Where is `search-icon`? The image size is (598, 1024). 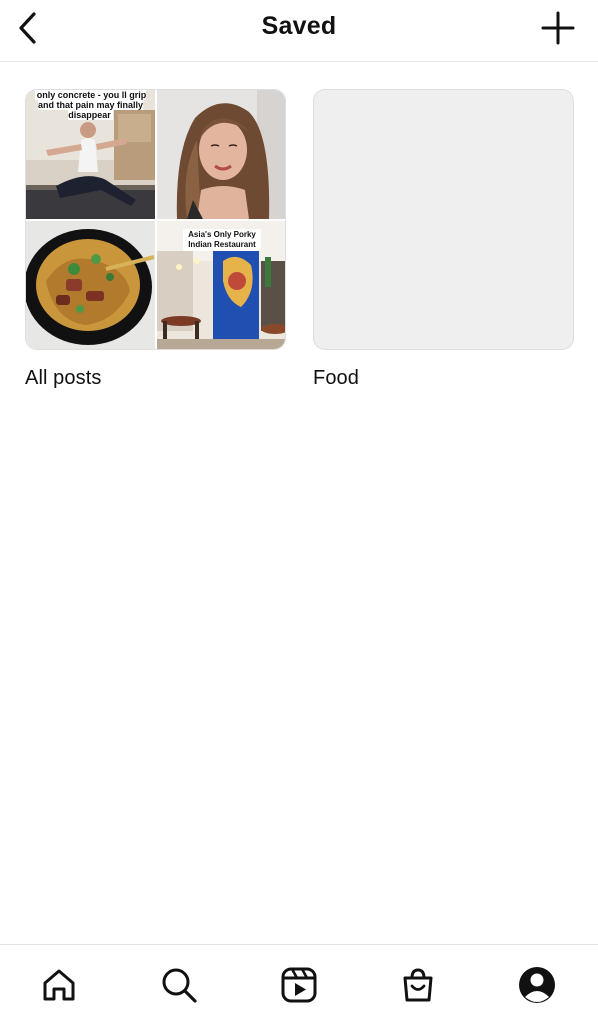
search-icon is located at coordinates (179, 985).